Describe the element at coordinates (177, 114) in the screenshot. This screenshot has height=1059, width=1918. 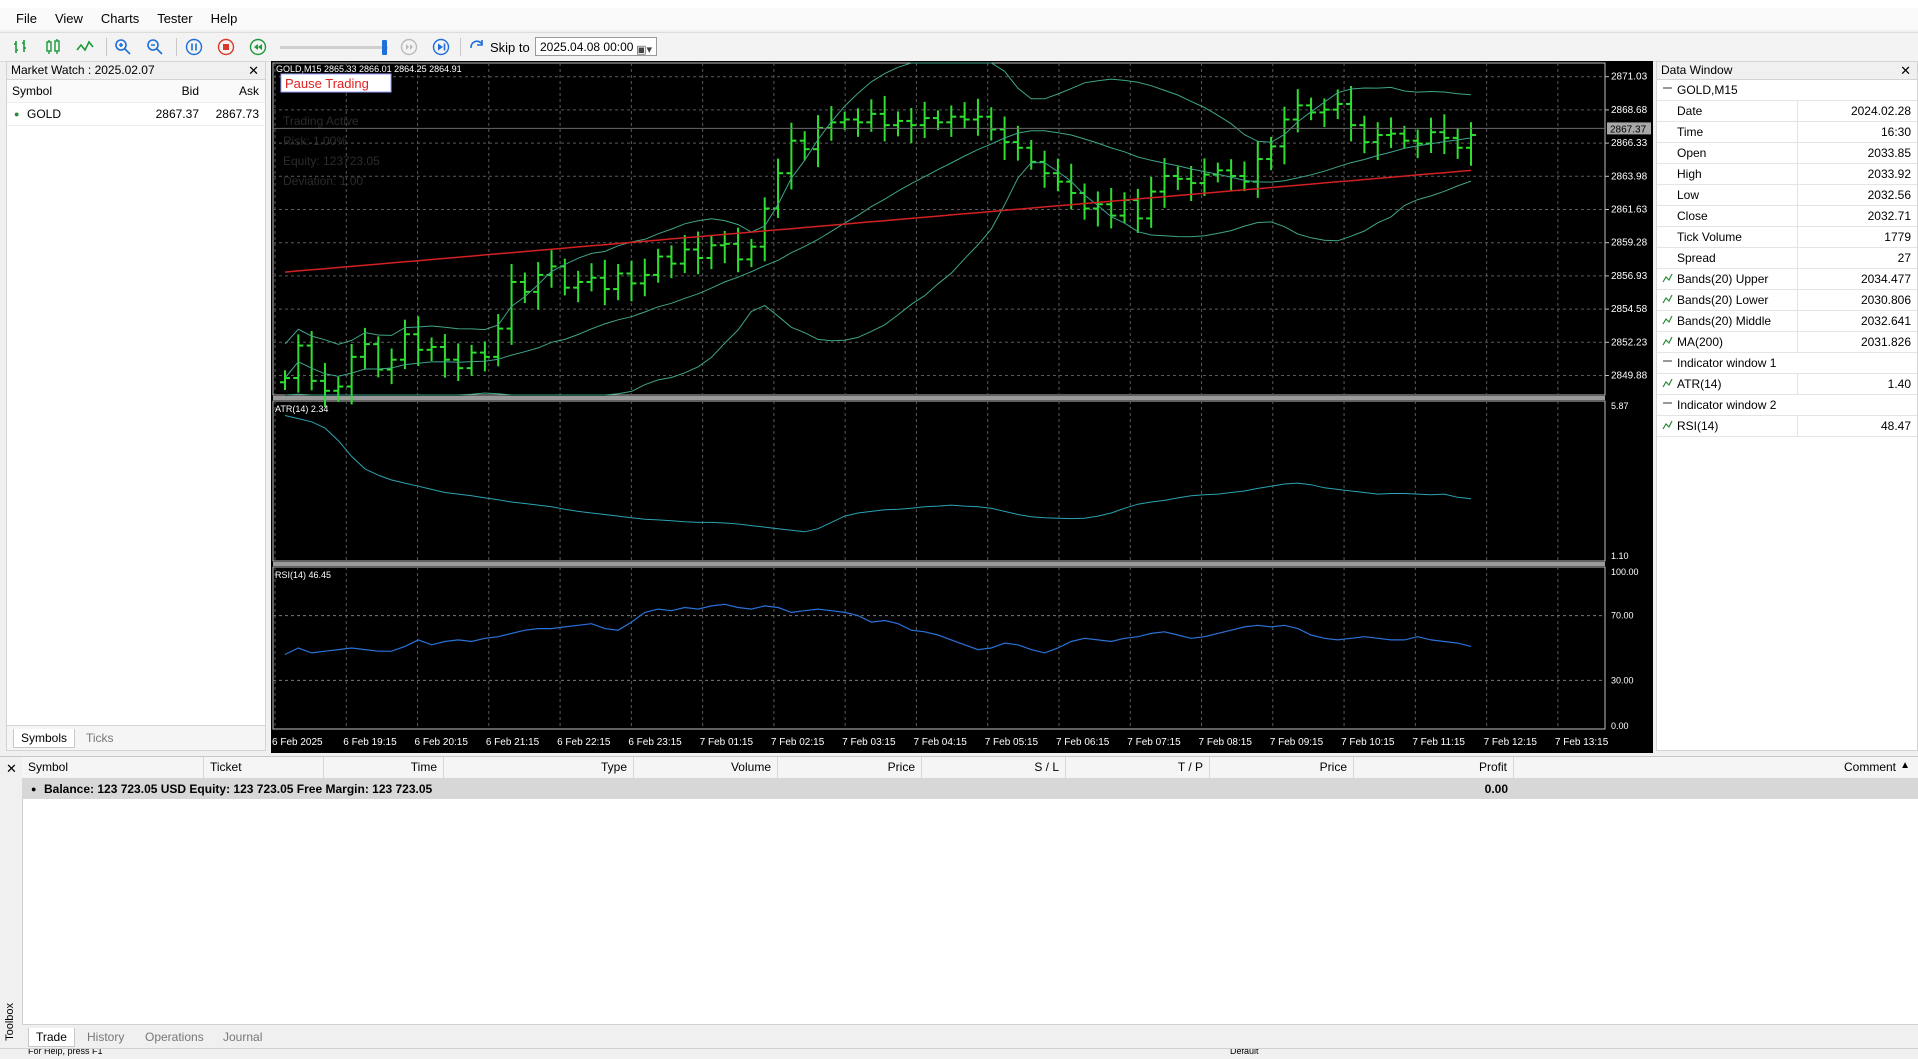
I see `row-bid: 2867.37` at that location.